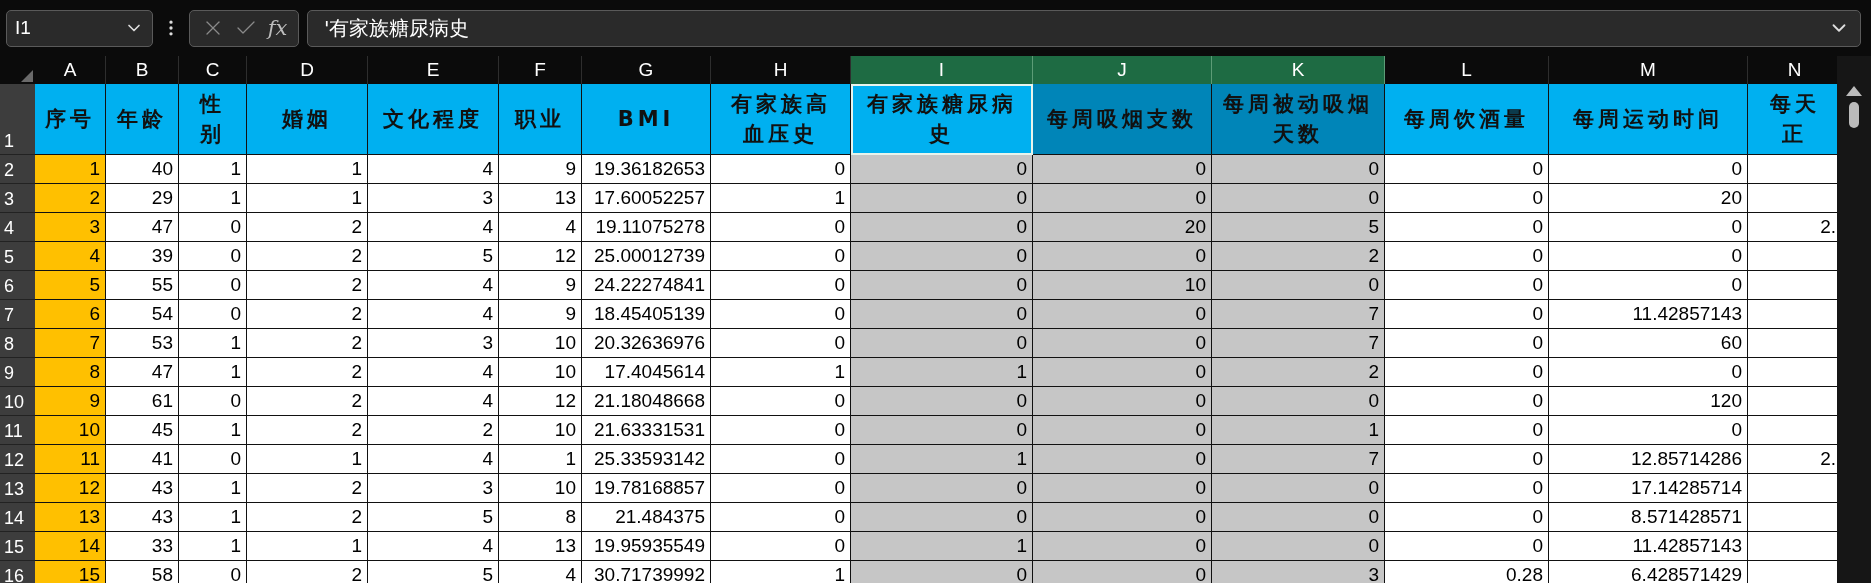 This screenshot has width=1871, height=583. I want to click on row-header: 2, so click(17, 169).